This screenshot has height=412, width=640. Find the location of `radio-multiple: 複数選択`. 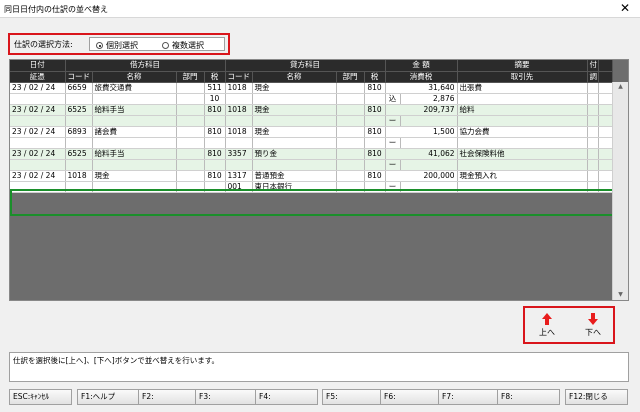

radio-multiple: 複数選択 is located at coordinates (183, 45).